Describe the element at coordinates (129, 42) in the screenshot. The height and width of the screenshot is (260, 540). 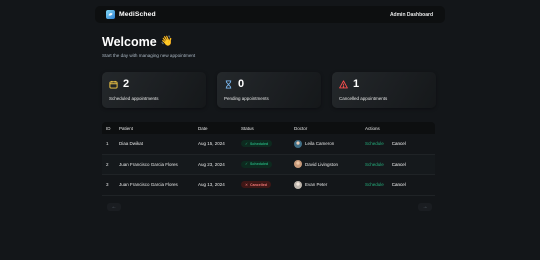
I see `welcome-title: Welcome` at that location.